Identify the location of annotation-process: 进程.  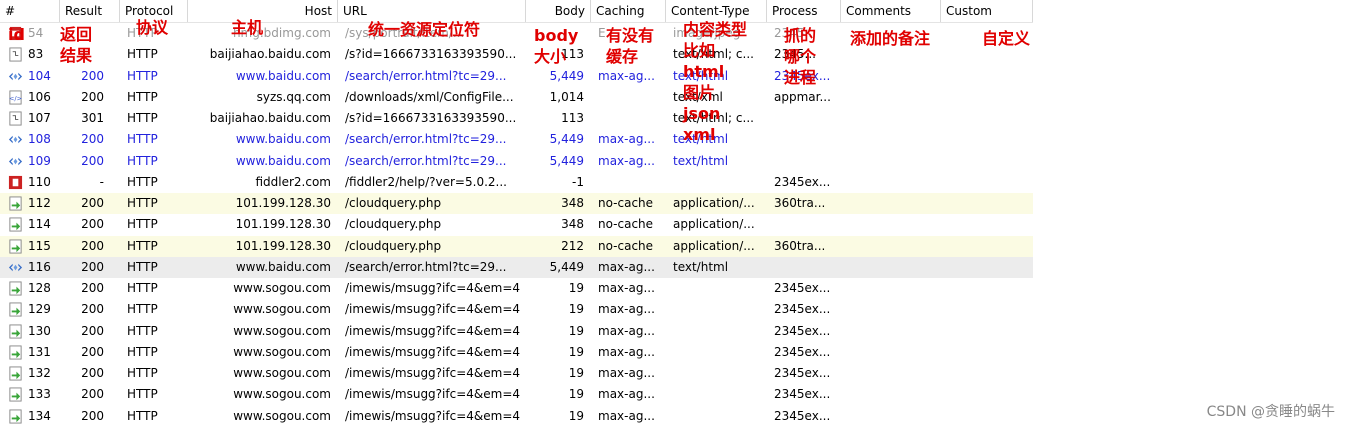
(800, 77).